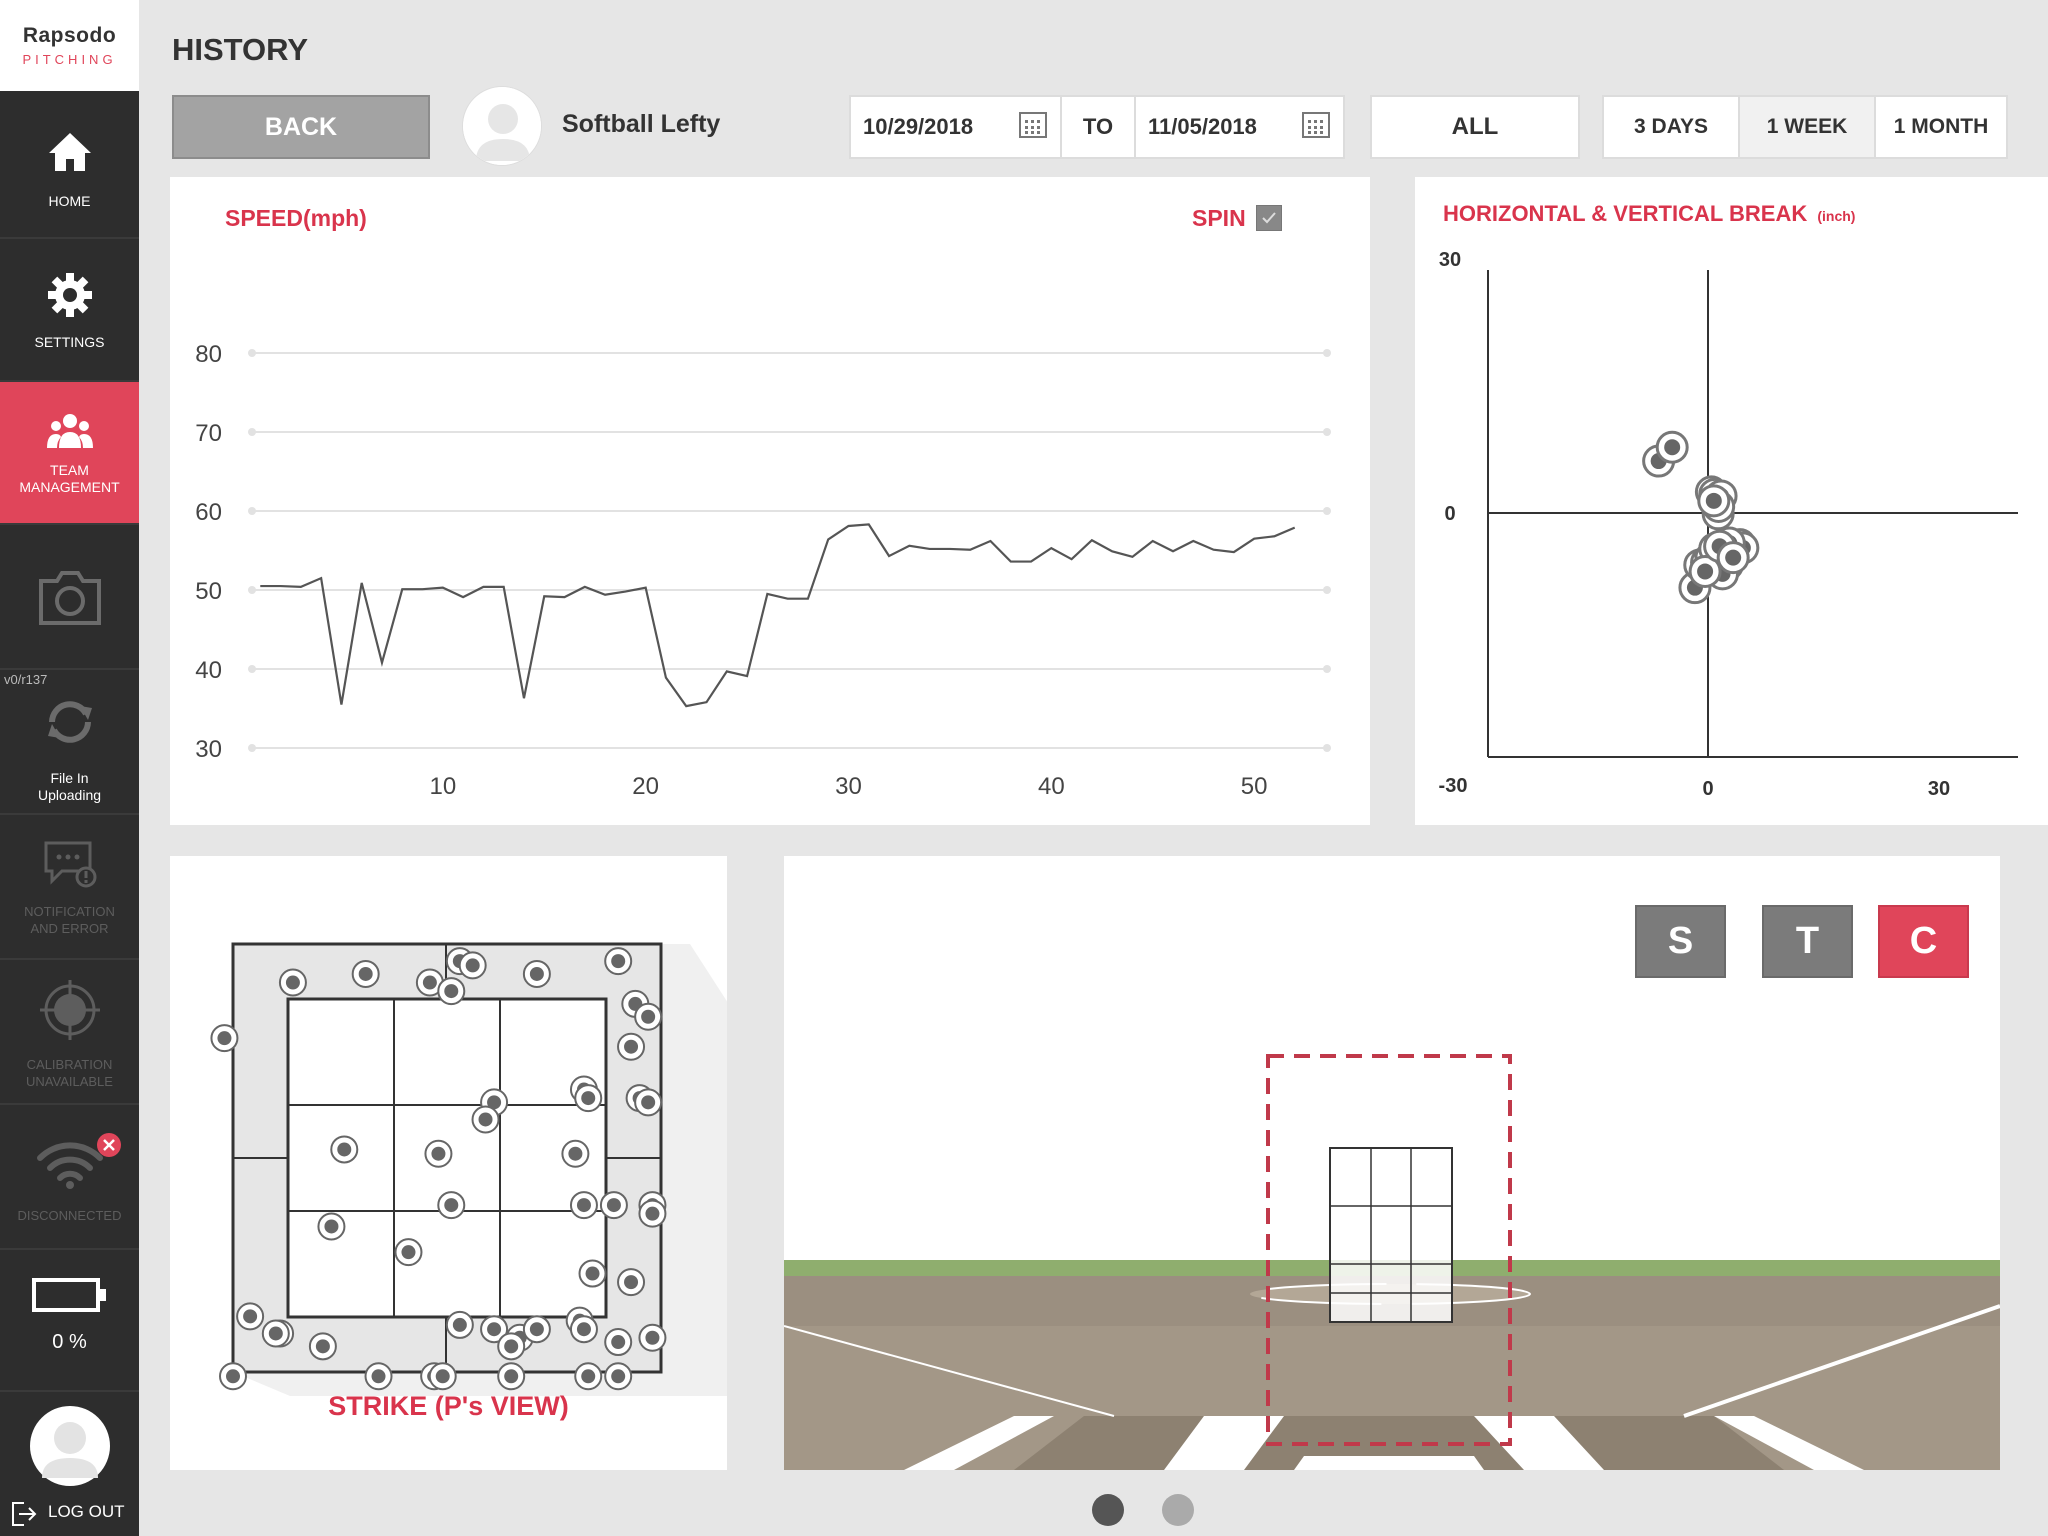 This screenshot has height=1536, width=2048. I want to click on x-tick-label: 20, so click(645, 786).